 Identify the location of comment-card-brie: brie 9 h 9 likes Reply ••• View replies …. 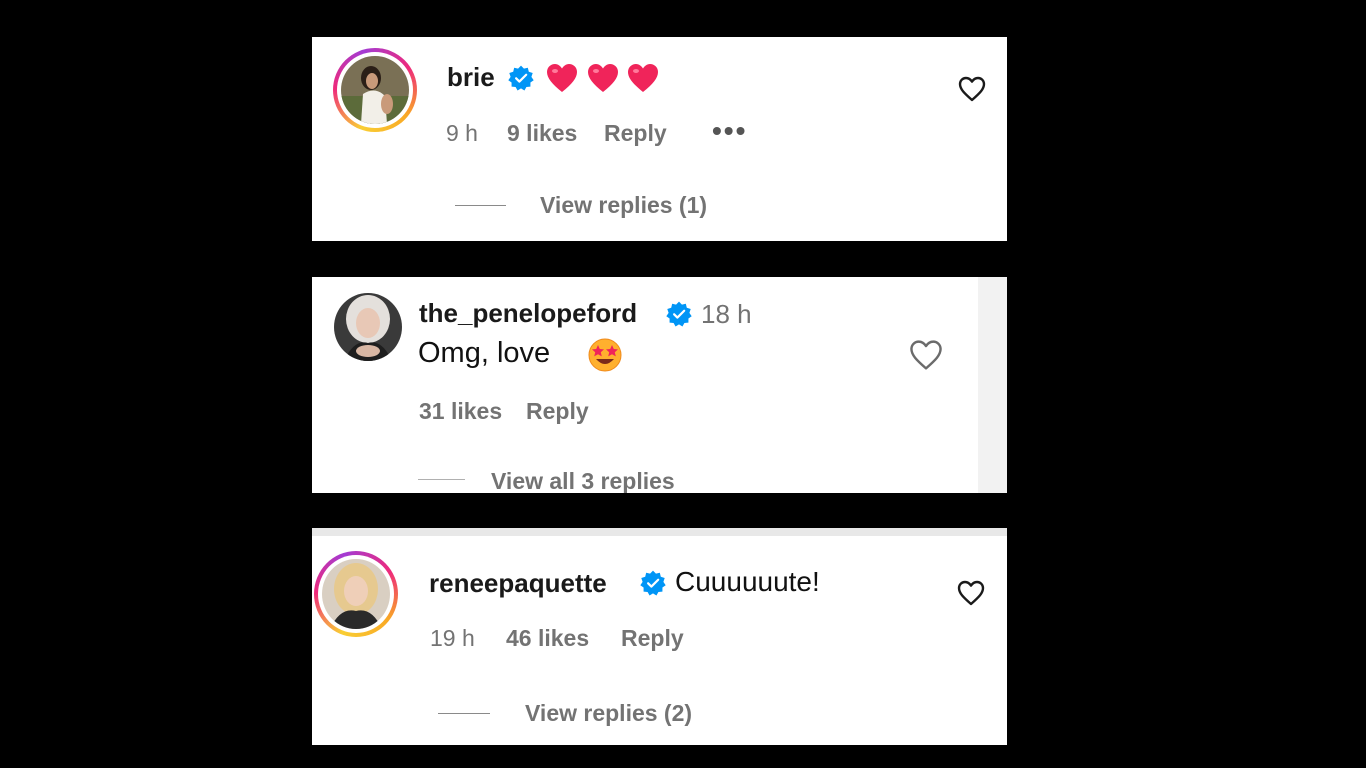
(659, 139).